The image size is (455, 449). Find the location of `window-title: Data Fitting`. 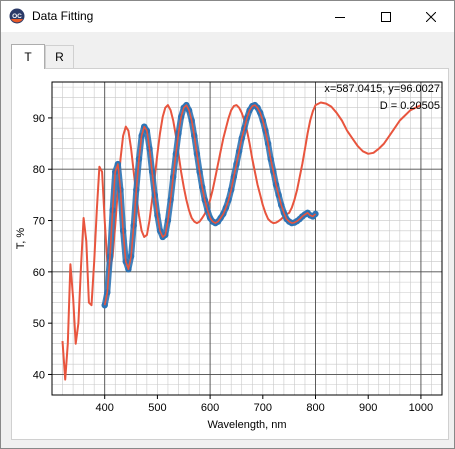

window-title: Data Fitting is located at coordinates (63, 16).